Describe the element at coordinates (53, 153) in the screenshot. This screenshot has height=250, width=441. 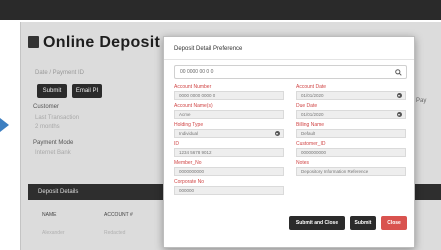
I see `payment-mode-value: Internet Bank` at that location.